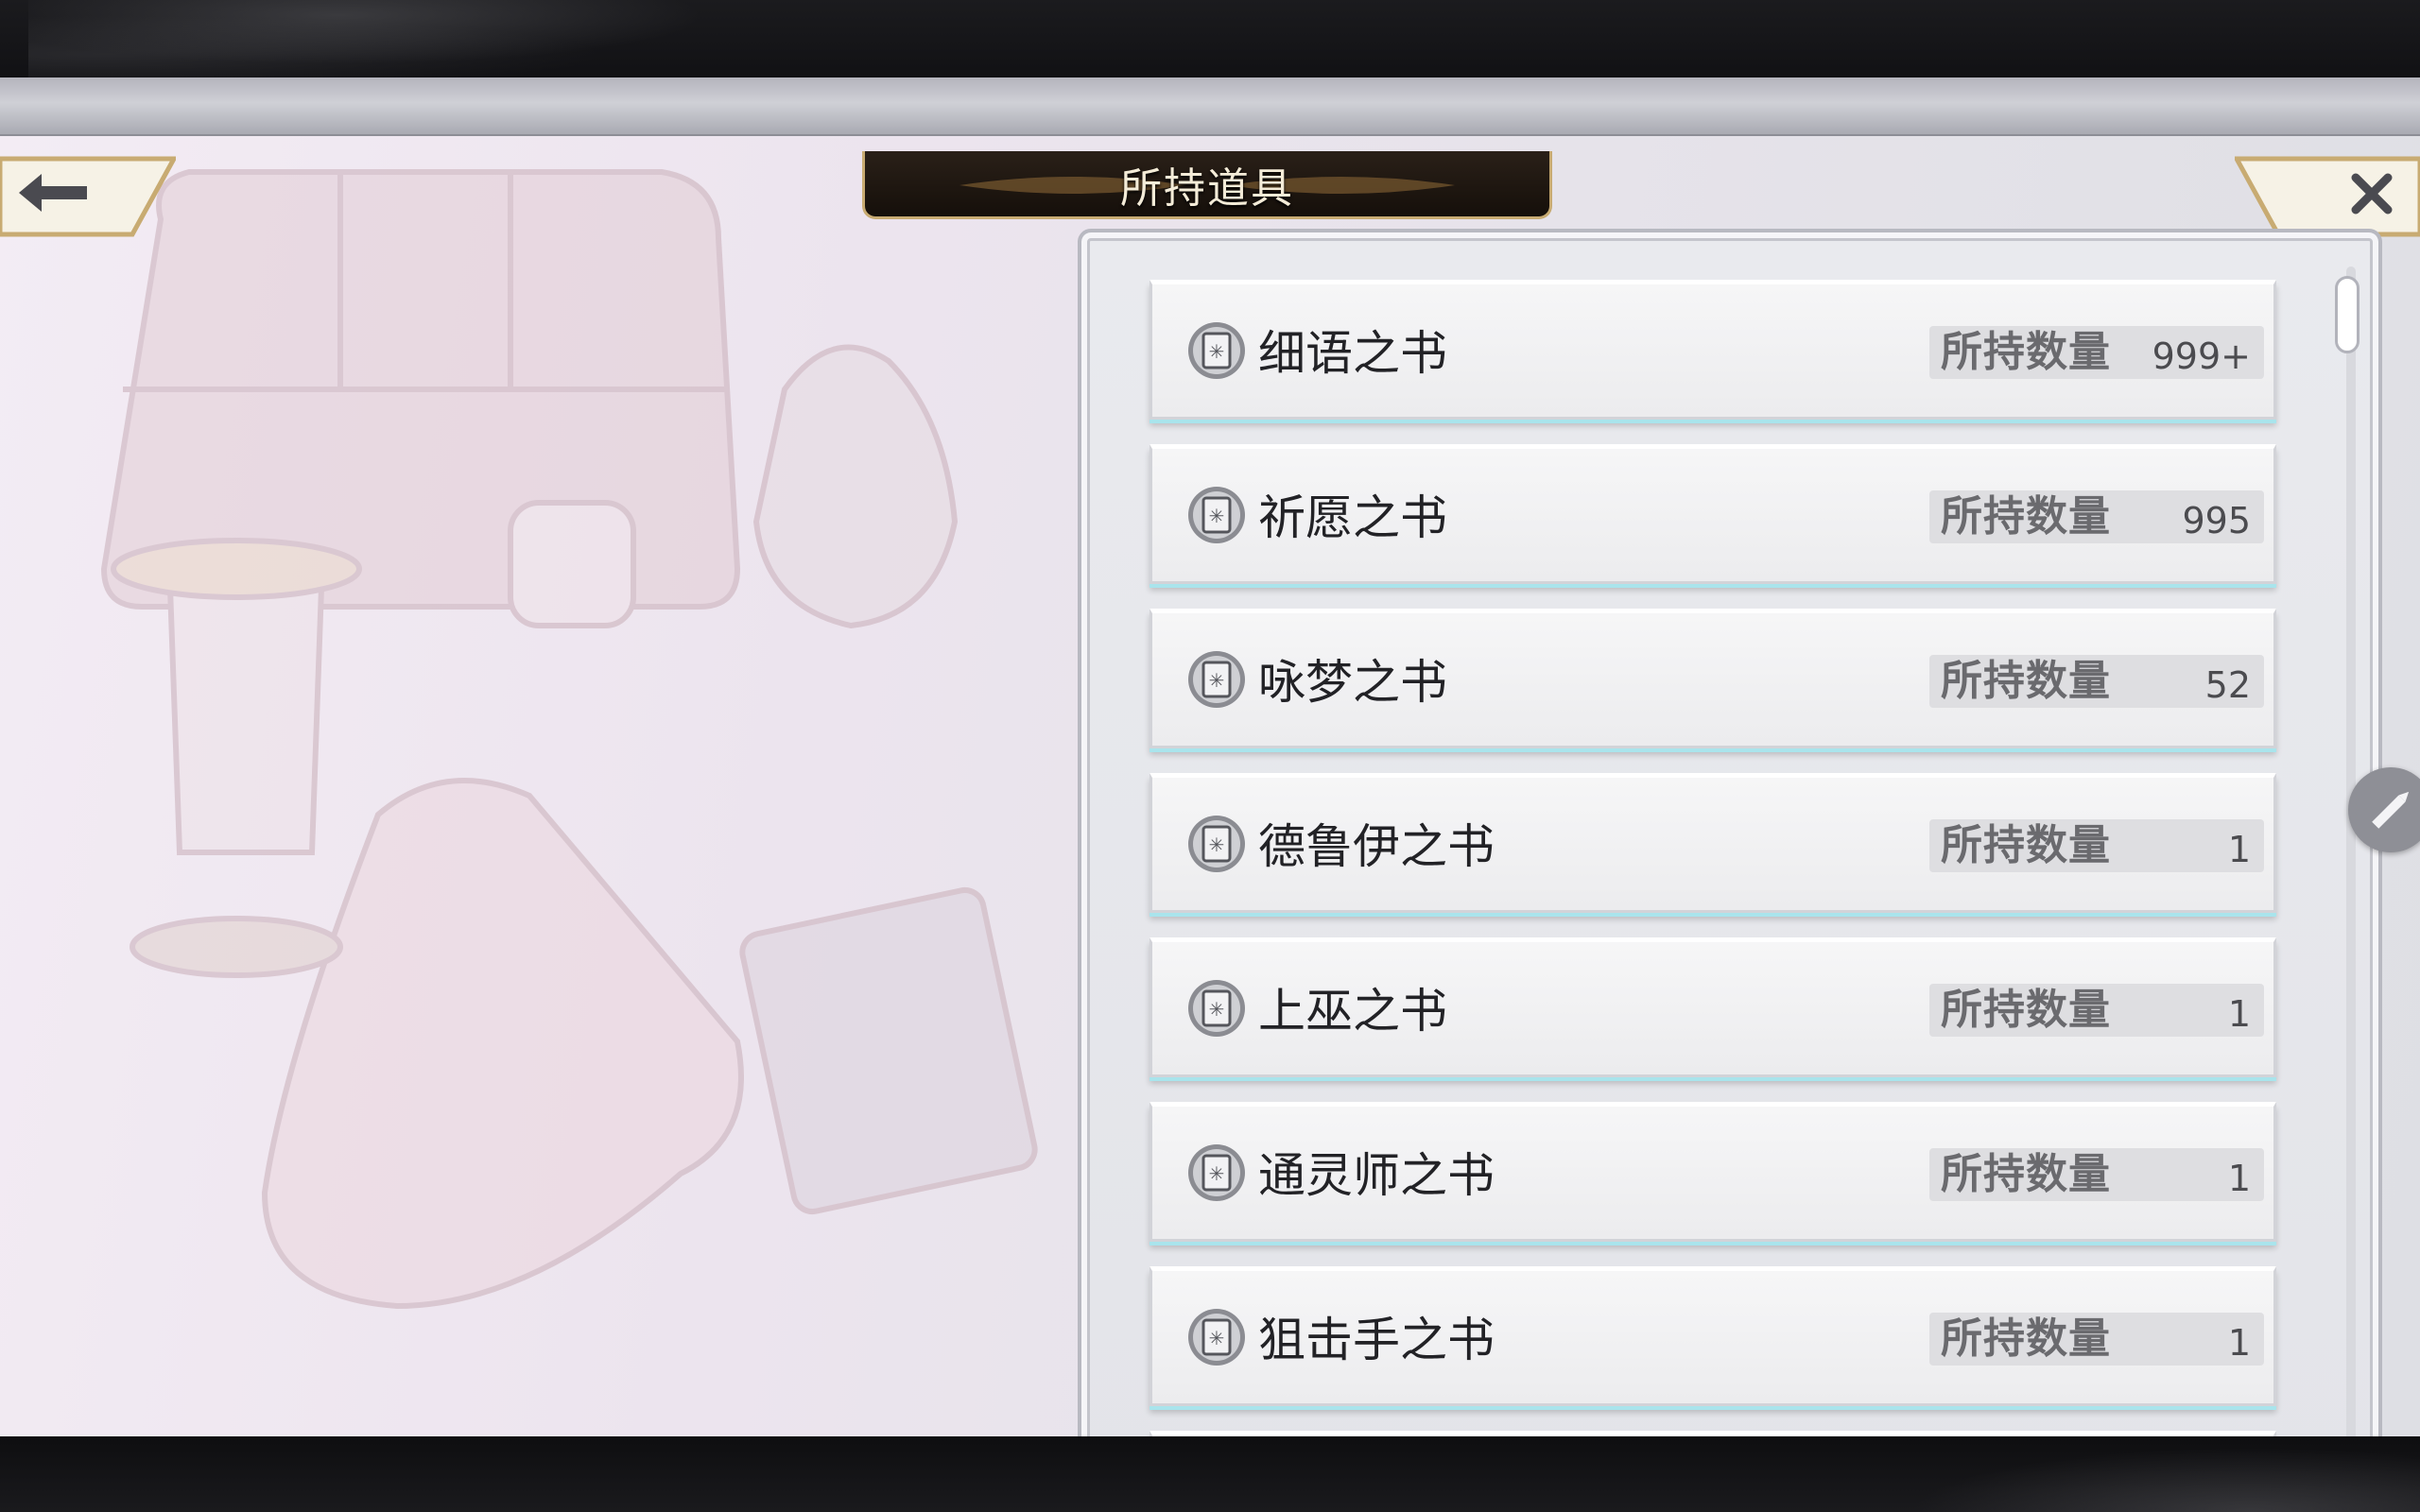 The height and width of the screenshot is (1512, 2420). Describe the element at coordinates (1352, 517) in the screenshot. I see `item-name: 祈愿之书` at that location.